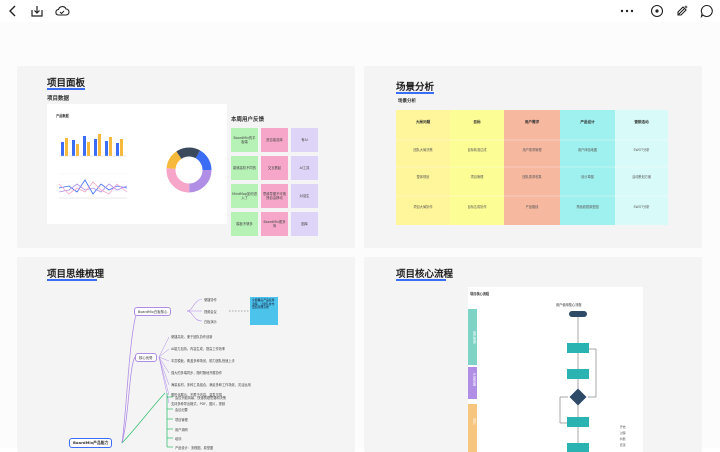 Image resolution: width=720 pixels, height=452 pixels. What do you see at coordinates (423, 167) in the screenshot?
I see `scene-column: 大局问题 团队大局决策 整体规划 项目大局协作` at bounding box center [423, 167].